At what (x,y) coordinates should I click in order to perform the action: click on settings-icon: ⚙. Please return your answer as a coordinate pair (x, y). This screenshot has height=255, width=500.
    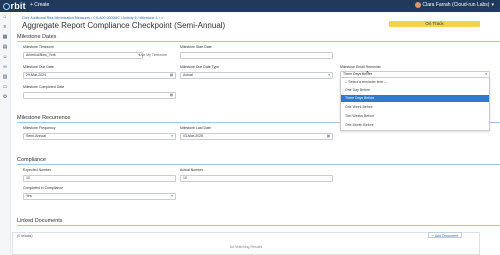
    Looking at the image, I should click on (5, 97).